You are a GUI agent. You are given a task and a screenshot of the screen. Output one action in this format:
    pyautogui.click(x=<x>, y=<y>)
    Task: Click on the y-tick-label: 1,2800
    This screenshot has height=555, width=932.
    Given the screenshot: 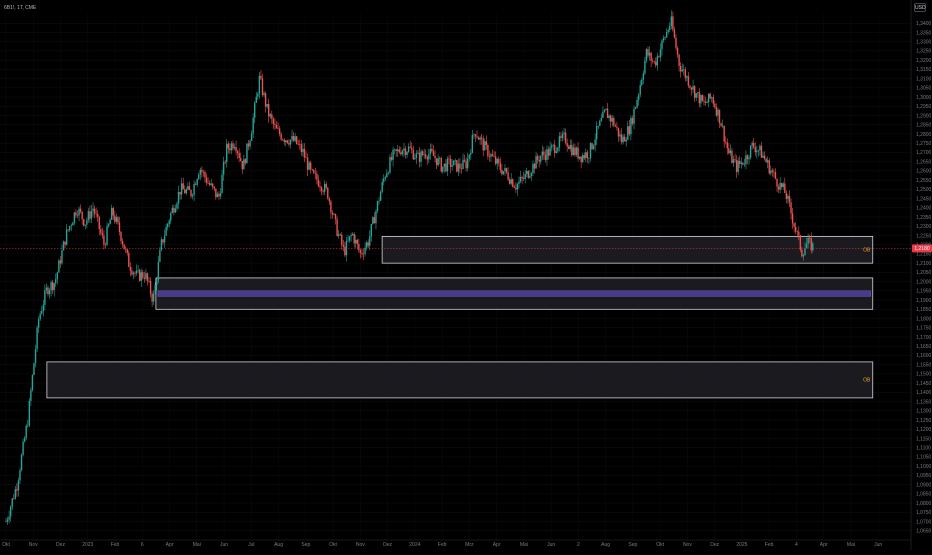 What is the action you would take?
    pyautogui.click(x=924, y=135)
    